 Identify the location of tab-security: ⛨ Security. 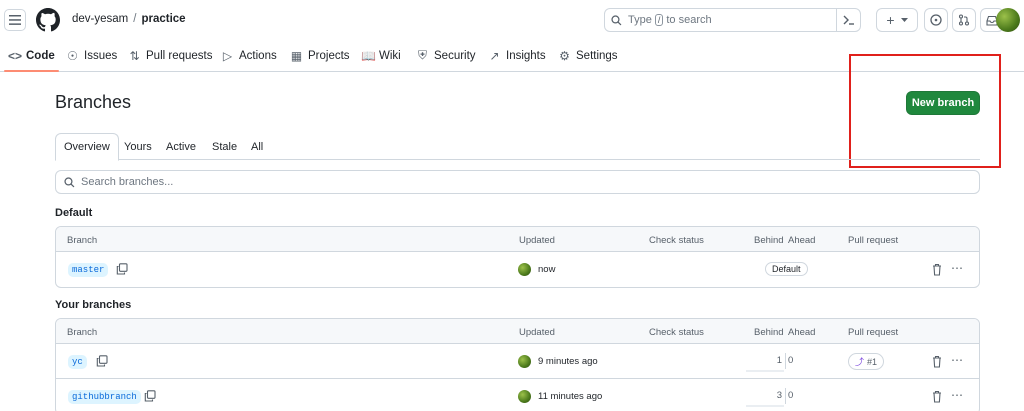
(446, 55).